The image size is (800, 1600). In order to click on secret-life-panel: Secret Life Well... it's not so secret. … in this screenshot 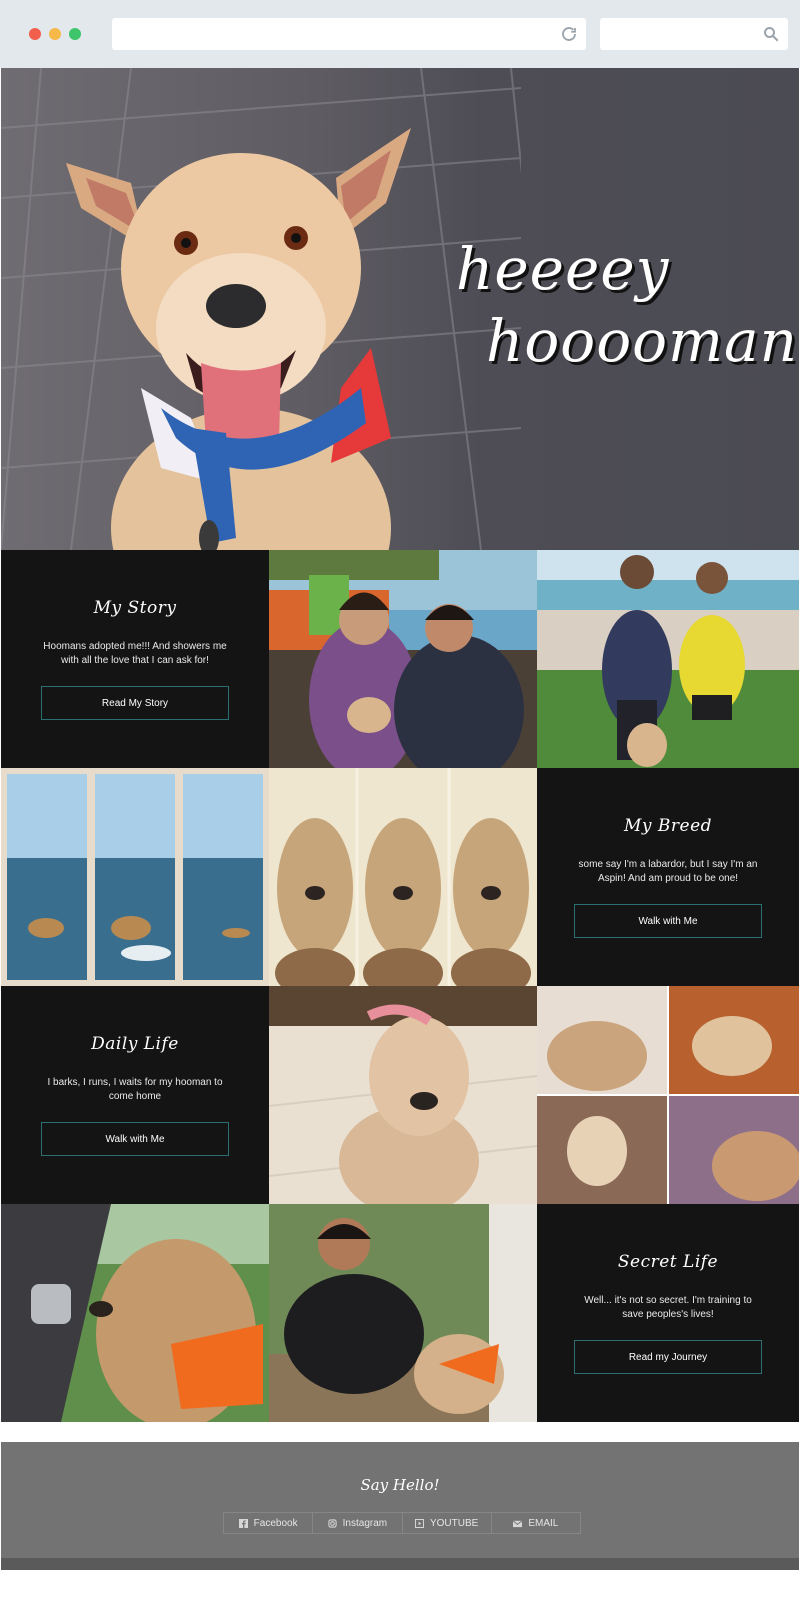, I will do `click(668, 1313)`.